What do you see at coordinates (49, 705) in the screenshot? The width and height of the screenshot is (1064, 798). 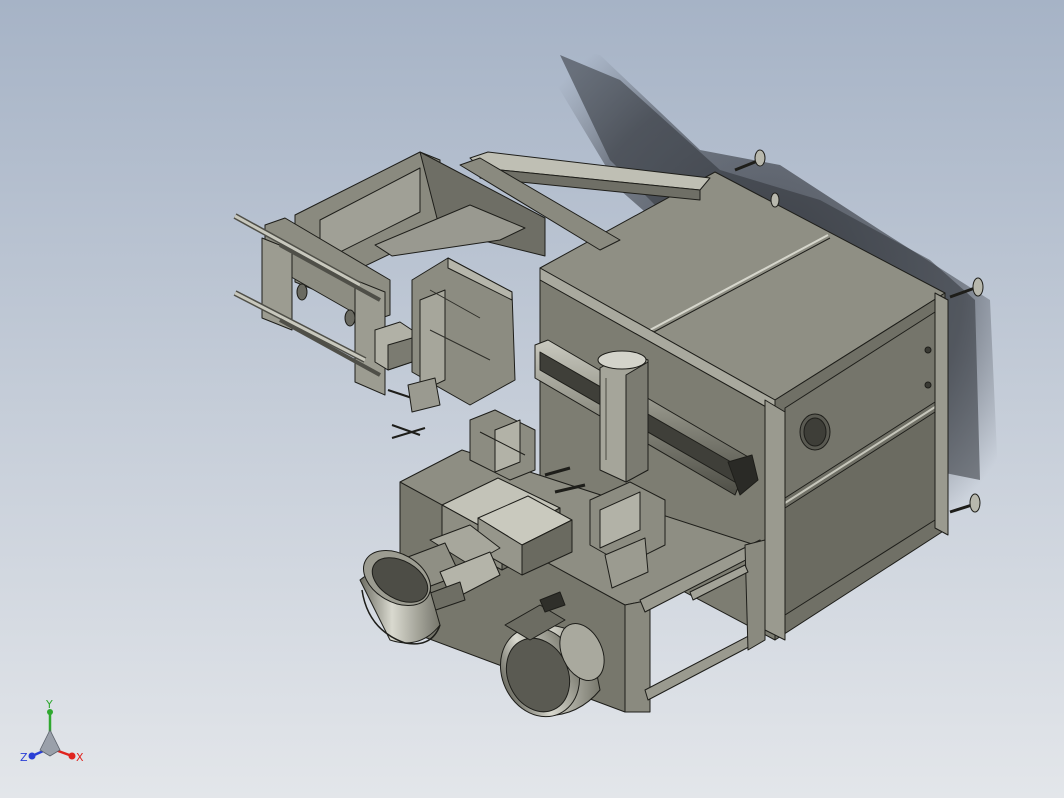 I see `y-axis-label: Y` at bounding box center [49, 705].